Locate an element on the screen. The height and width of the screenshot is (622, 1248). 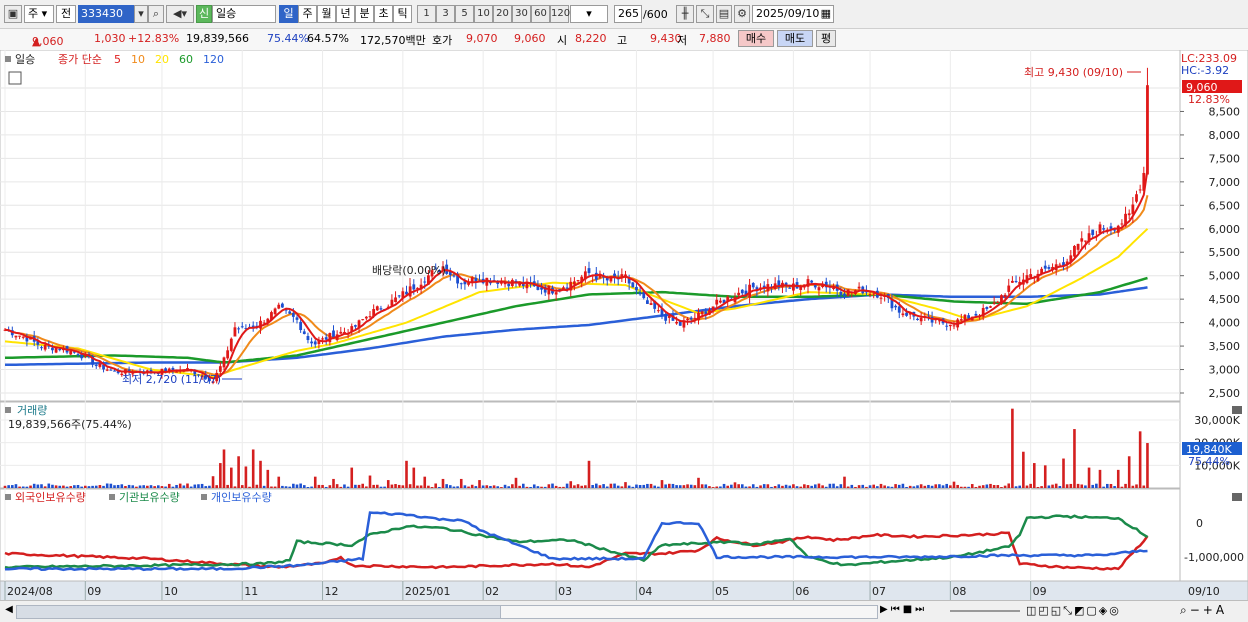
market-select: 주 ▾ is located at coordinates (39, 14).